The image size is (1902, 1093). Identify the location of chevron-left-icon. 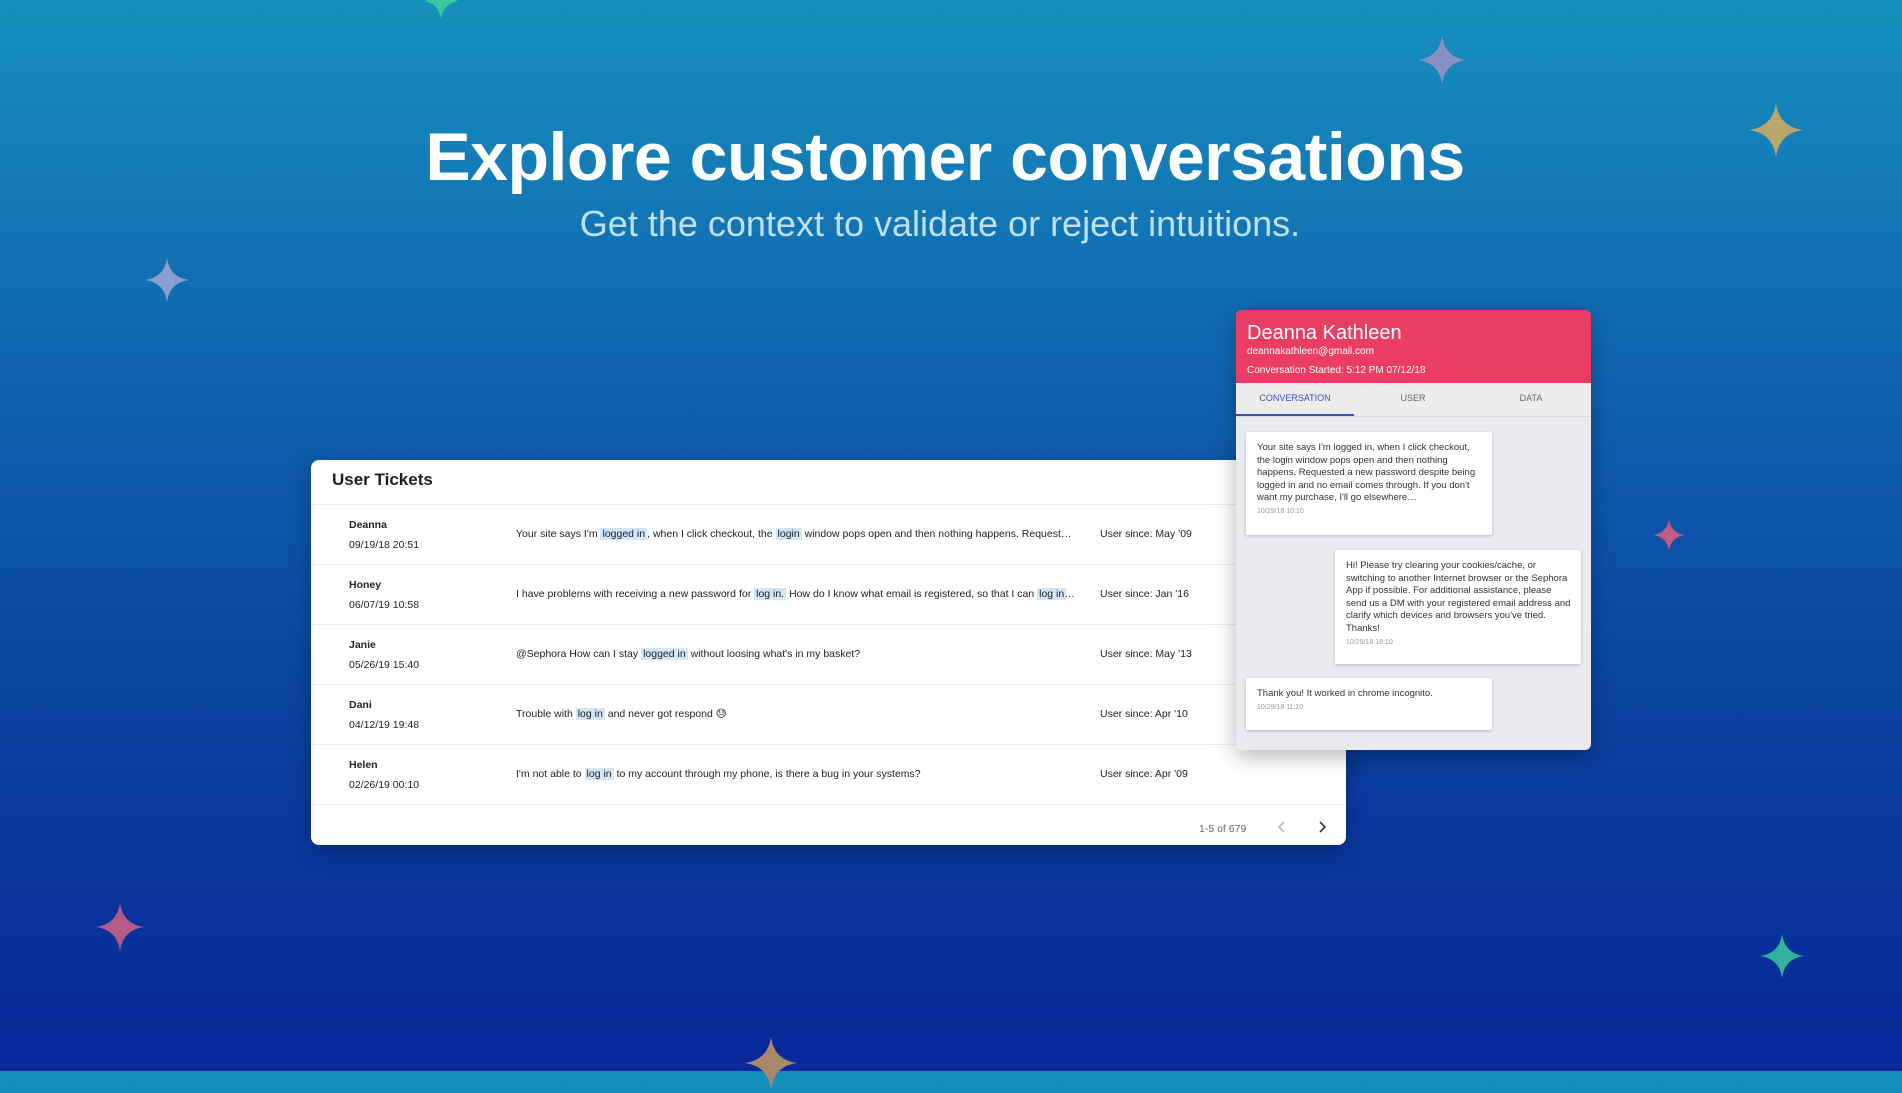
(1281, 827).